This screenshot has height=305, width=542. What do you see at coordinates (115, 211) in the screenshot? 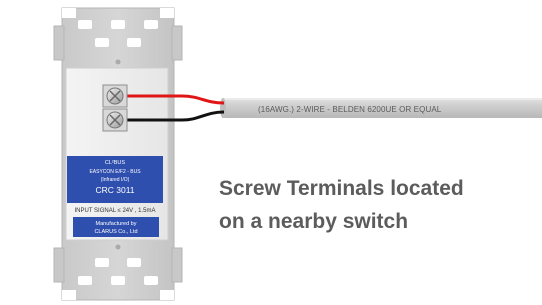
I see `input-signal: INPUT SIGNAL ≤ 24V , 1.5mA` at bounding box center [115, 211].